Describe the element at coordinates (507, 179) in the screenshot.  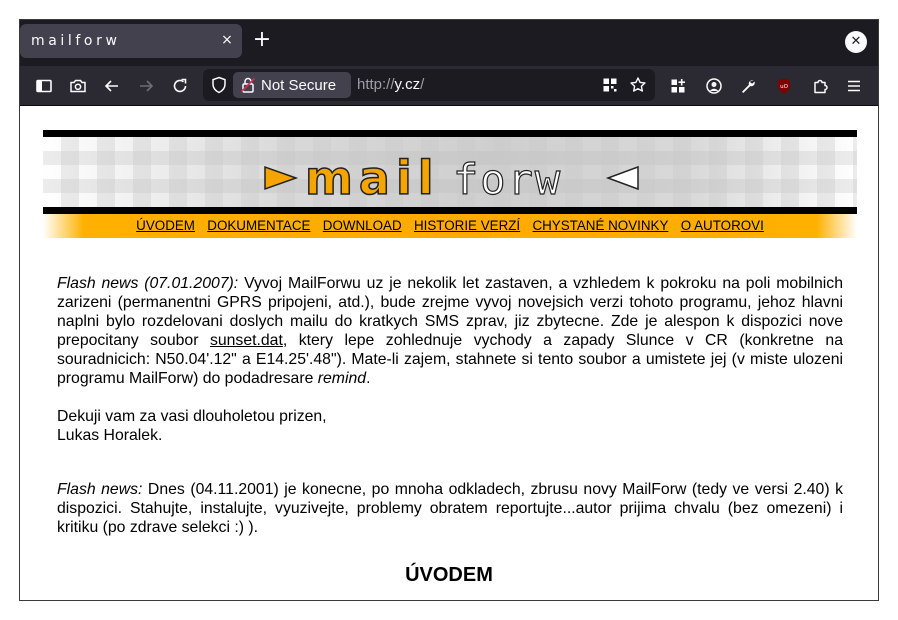
I see `logo-forw-text: forw` at that location.